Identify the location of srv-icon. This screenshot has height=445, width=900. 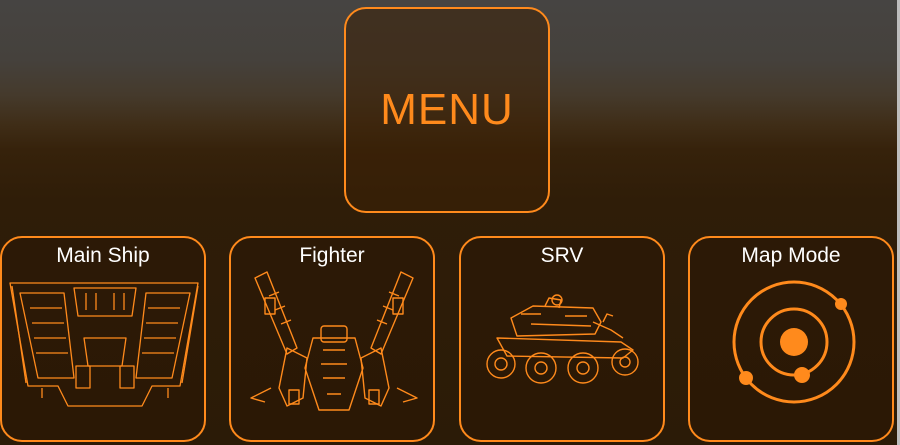
(562, 339).